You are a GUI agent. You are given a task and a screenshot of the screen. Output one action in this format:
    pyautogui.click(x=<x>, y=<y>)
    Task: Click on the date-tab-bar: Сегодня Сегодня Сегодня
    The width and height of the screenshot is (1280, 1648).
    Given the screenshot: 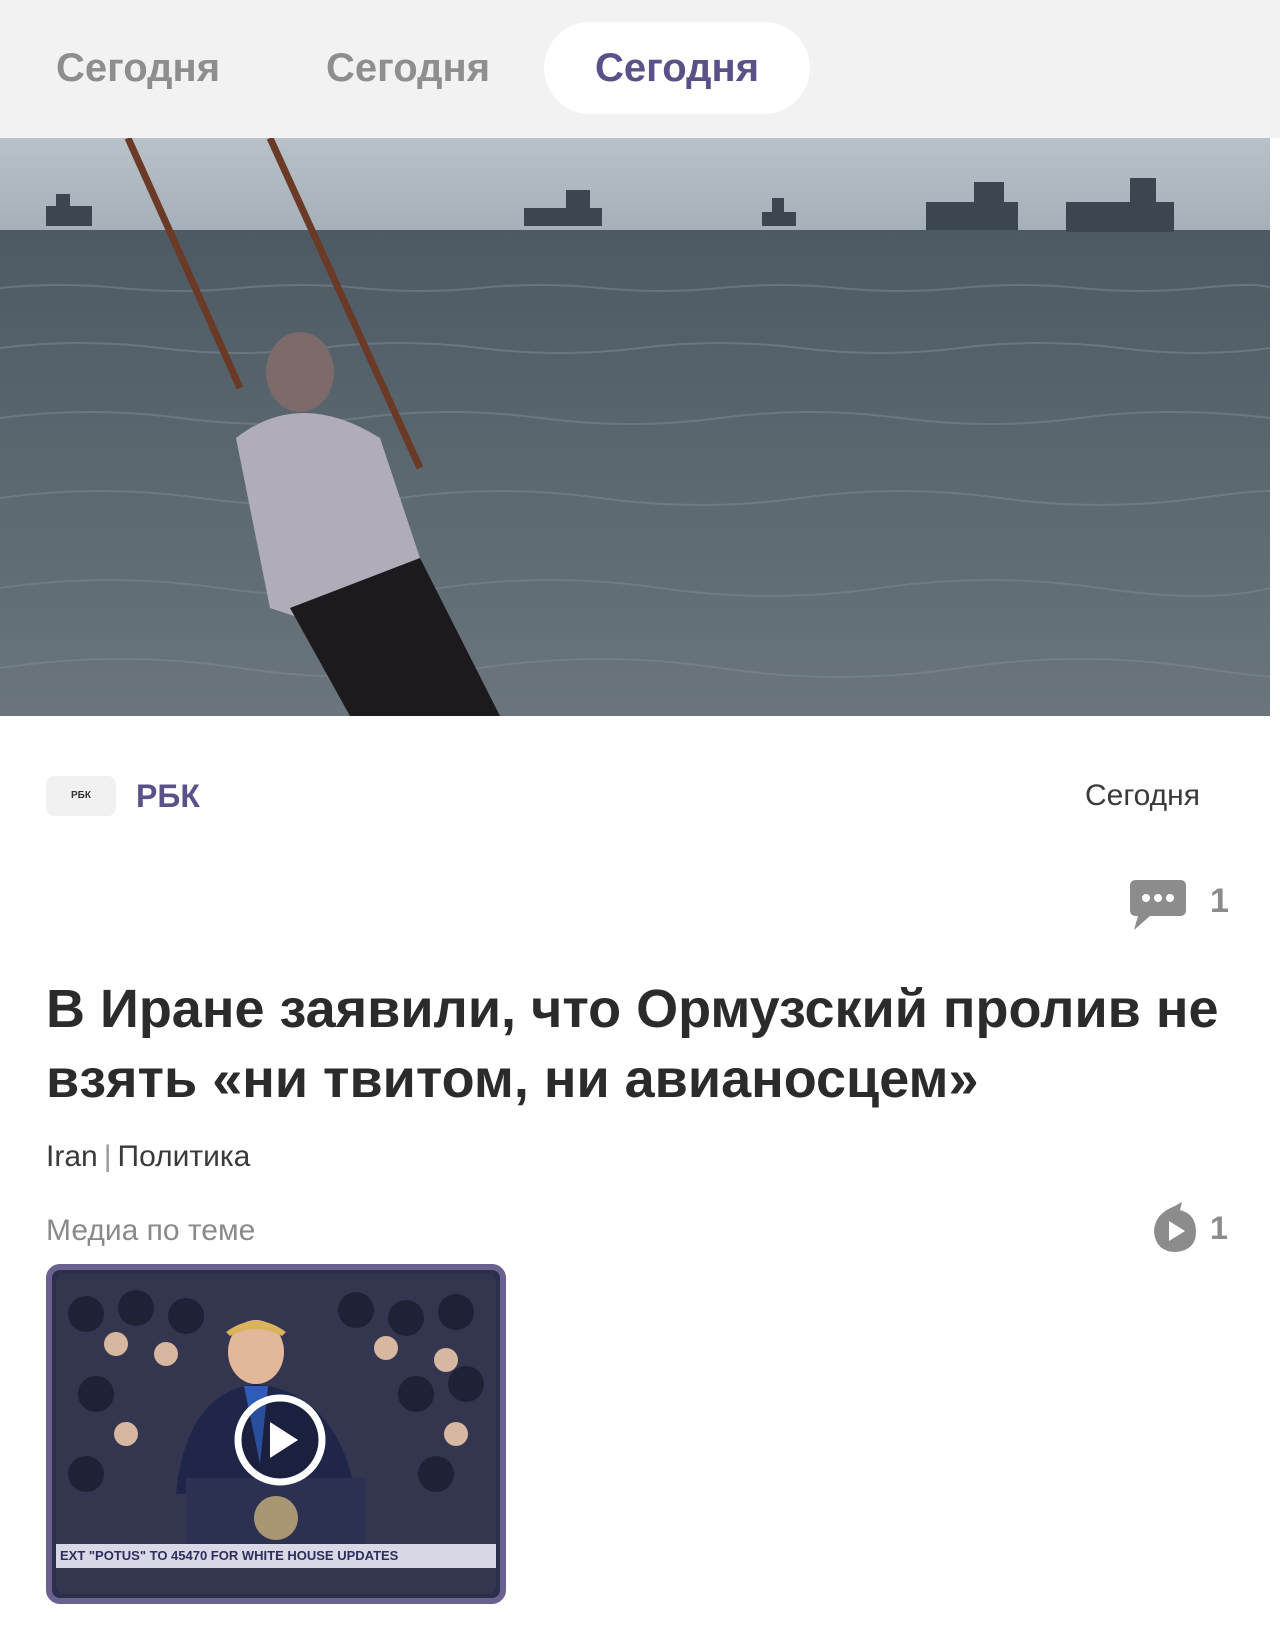 What is the action you would take?
    pyautogui.click(x=640, y=69)
    